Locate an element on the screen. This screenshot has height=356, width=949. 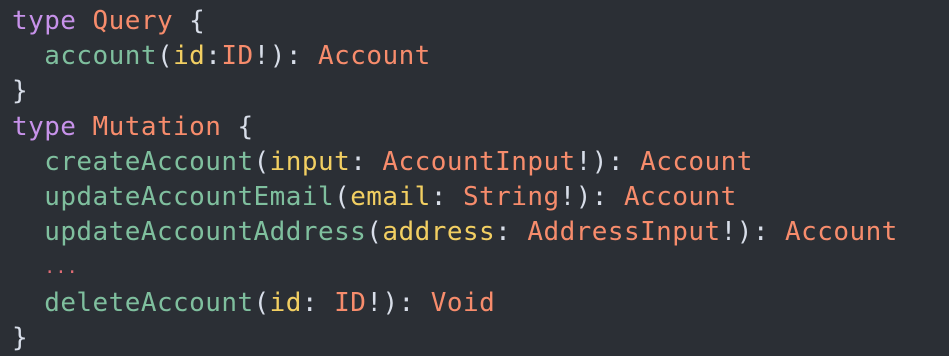
field-name-account: account is located at coordinates (100, 56).